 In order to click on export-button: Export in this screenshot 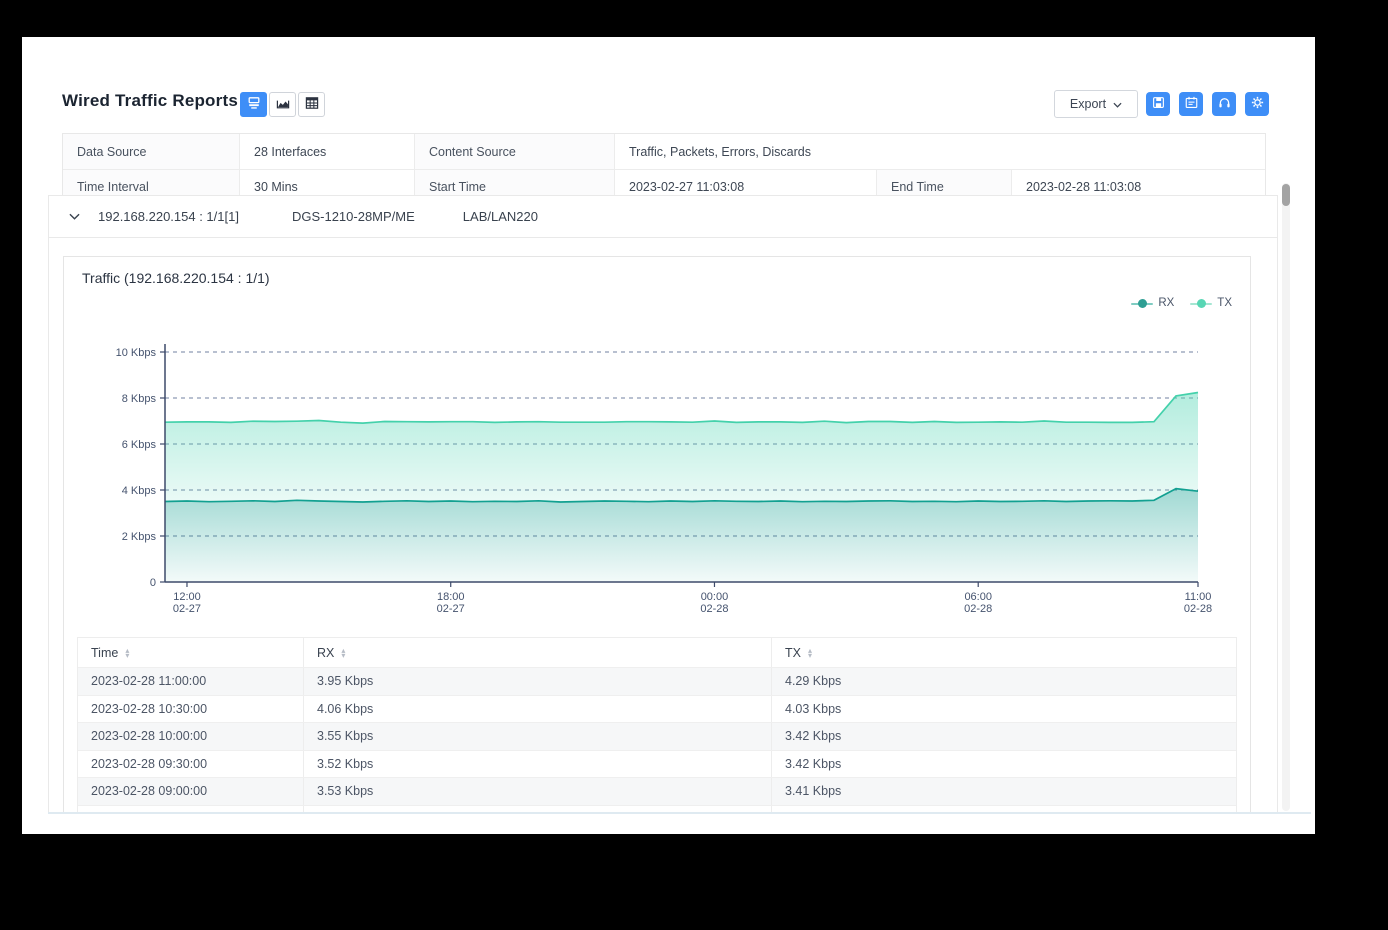, I will do `click(1096, 104)`.